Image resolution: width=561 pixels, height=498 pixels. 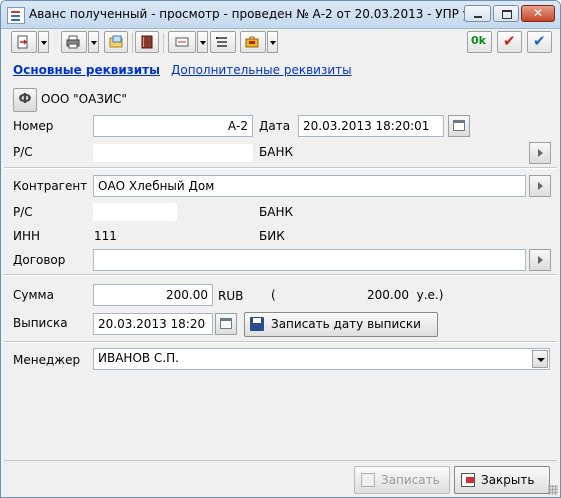 What do you see at coordinates (272, 236) in the screenshot?
I see `bik-label: БИК` at bounding box center [272, 236].